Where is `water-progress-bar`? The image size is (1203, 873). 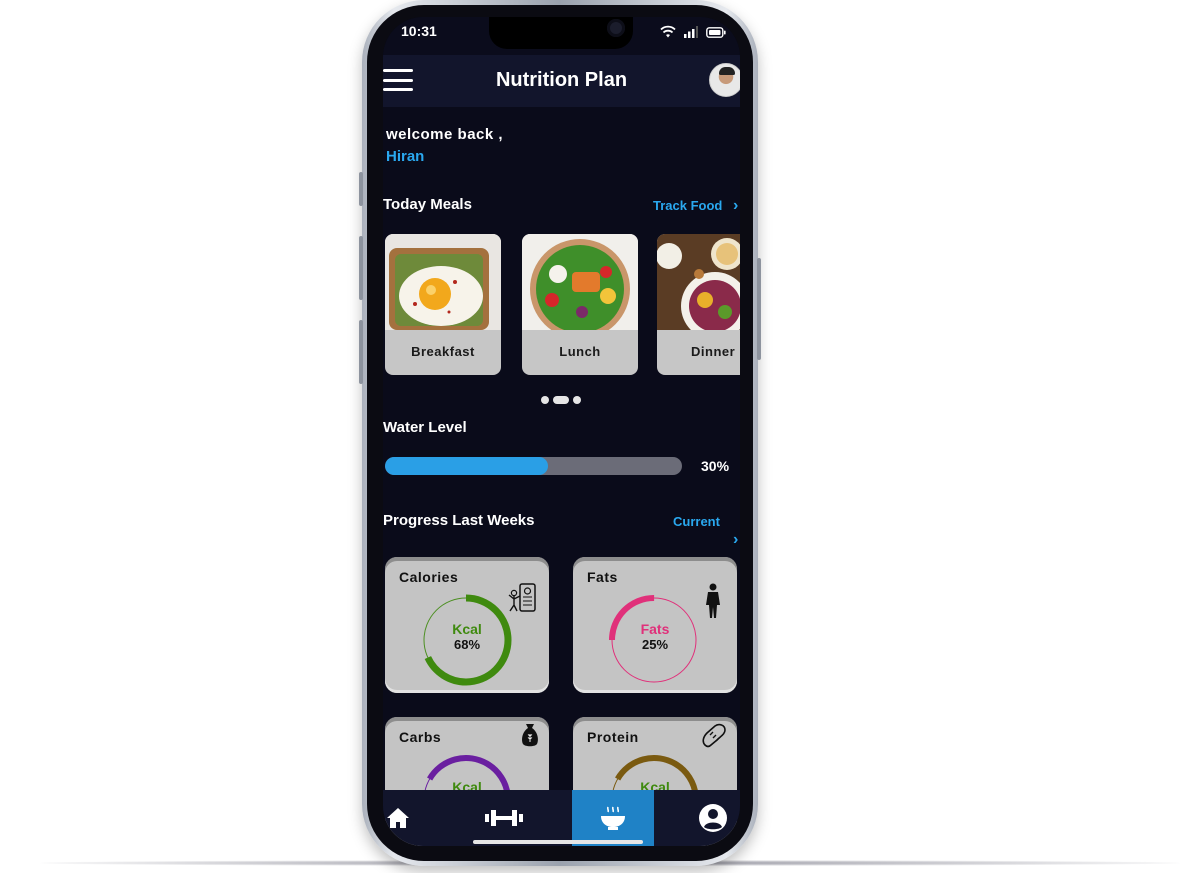 water-progress-bar is located at coordinates (533, 466).